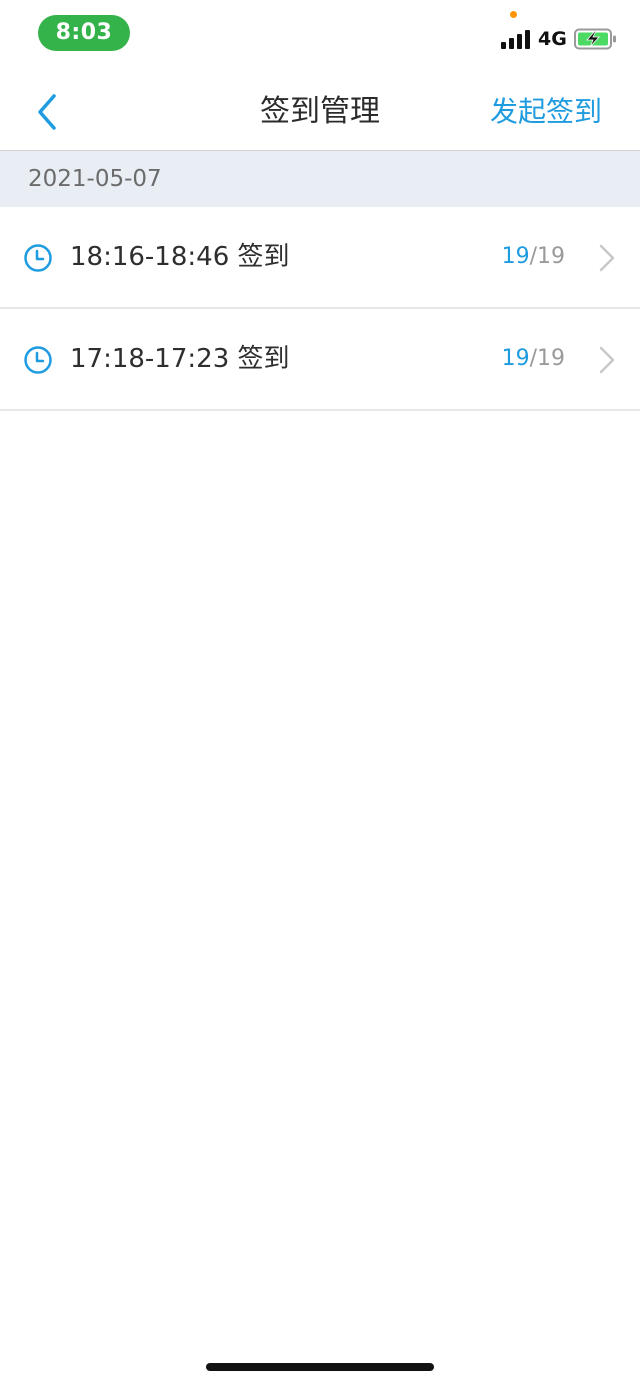  What do you see at coordinates (320, 110) in the screenshot?
I see `nav-bar: 签到管理 发起签到` at bounding box center [320, 110].